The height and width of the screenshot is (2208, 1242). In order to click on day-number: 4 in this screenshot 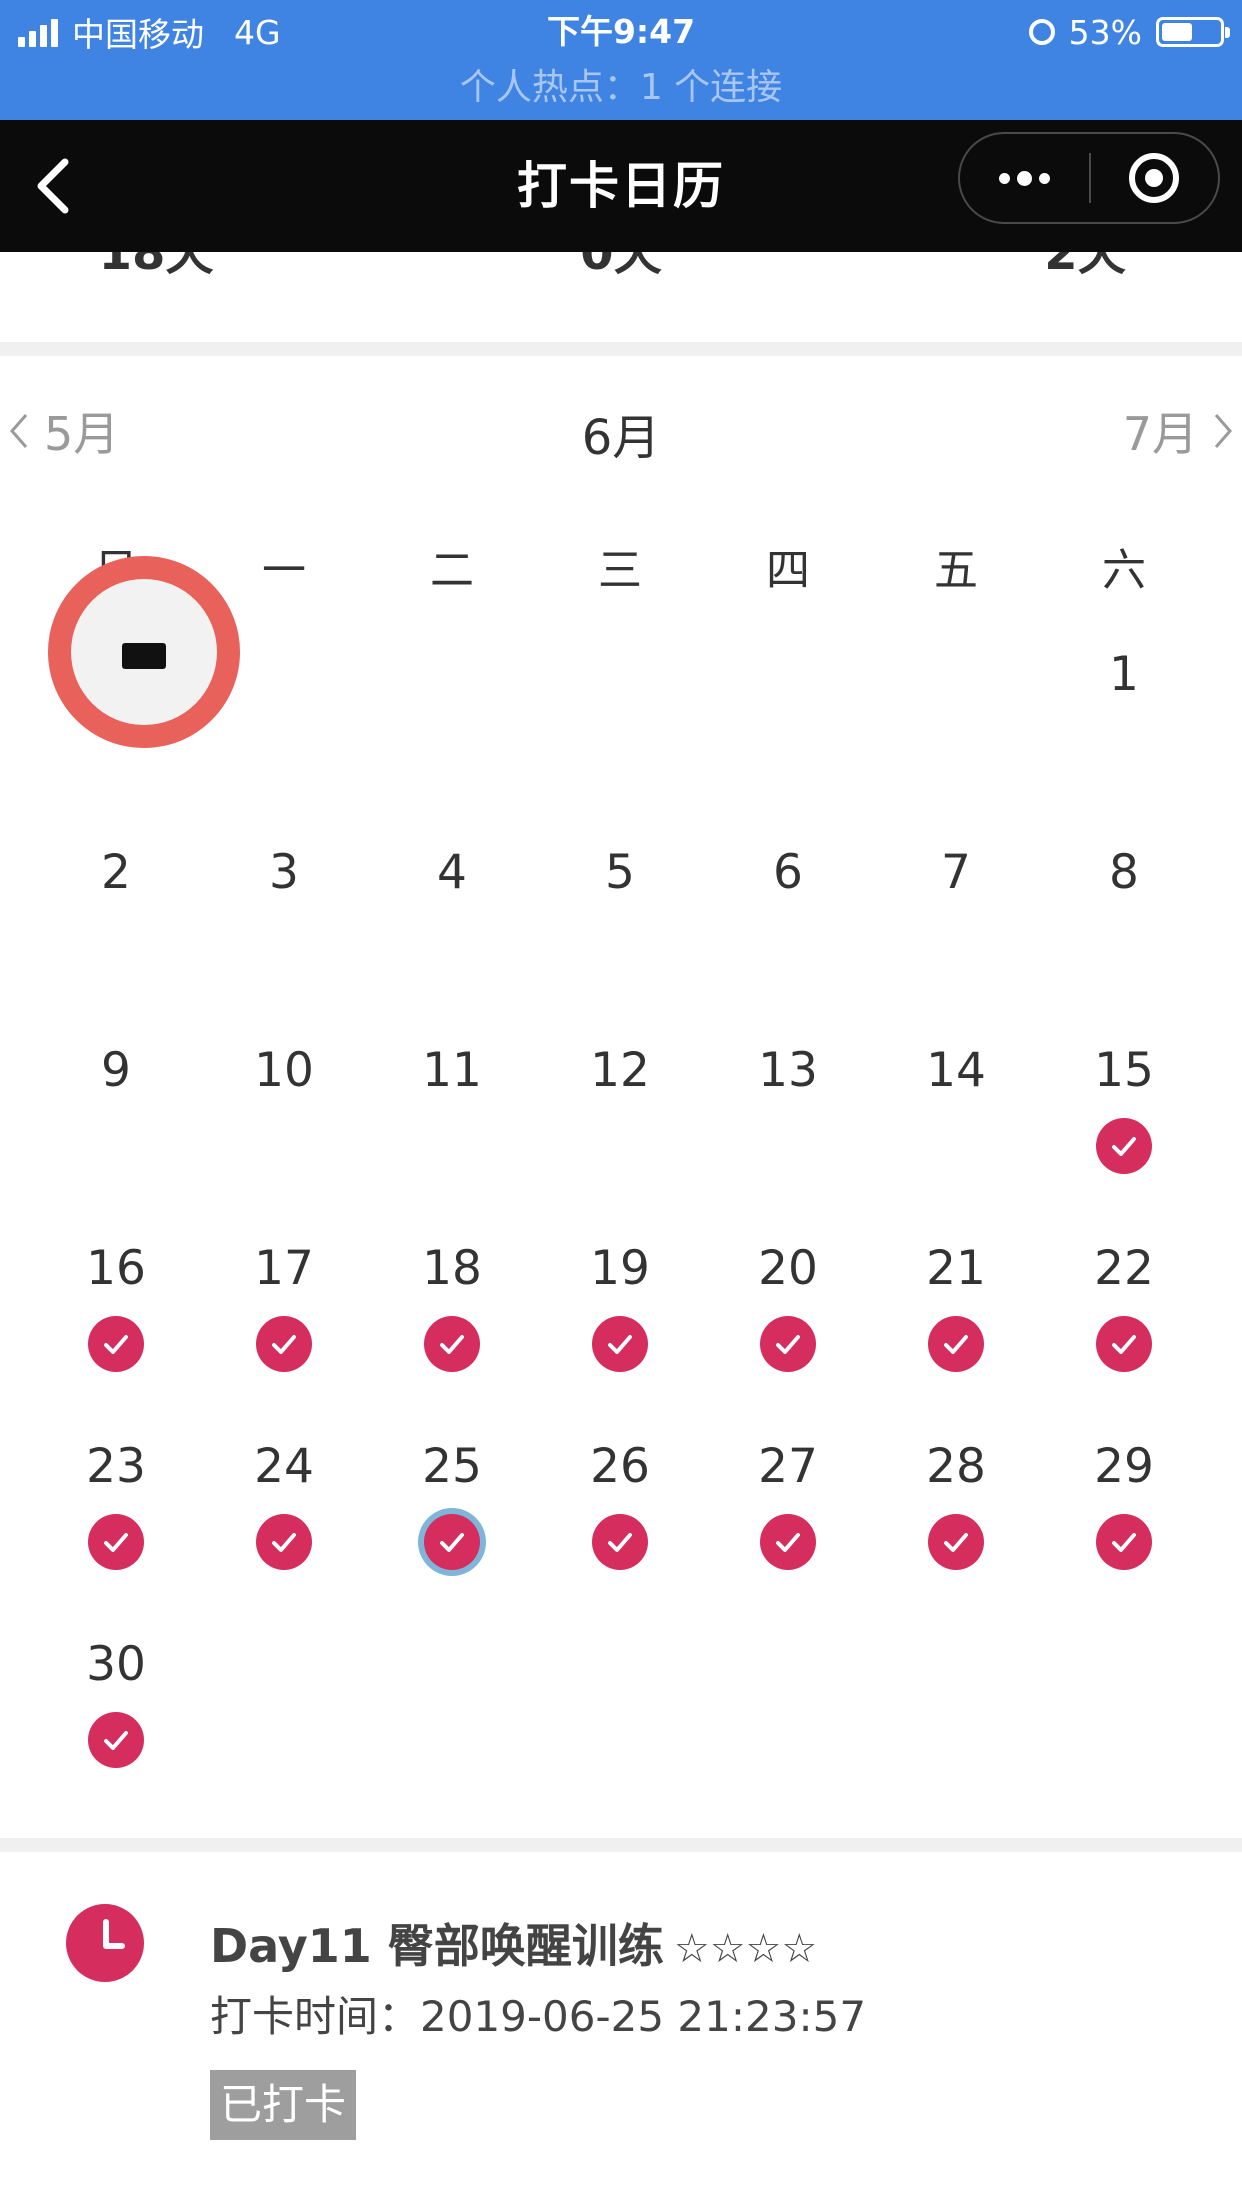, I will do `click(452, 872)`.